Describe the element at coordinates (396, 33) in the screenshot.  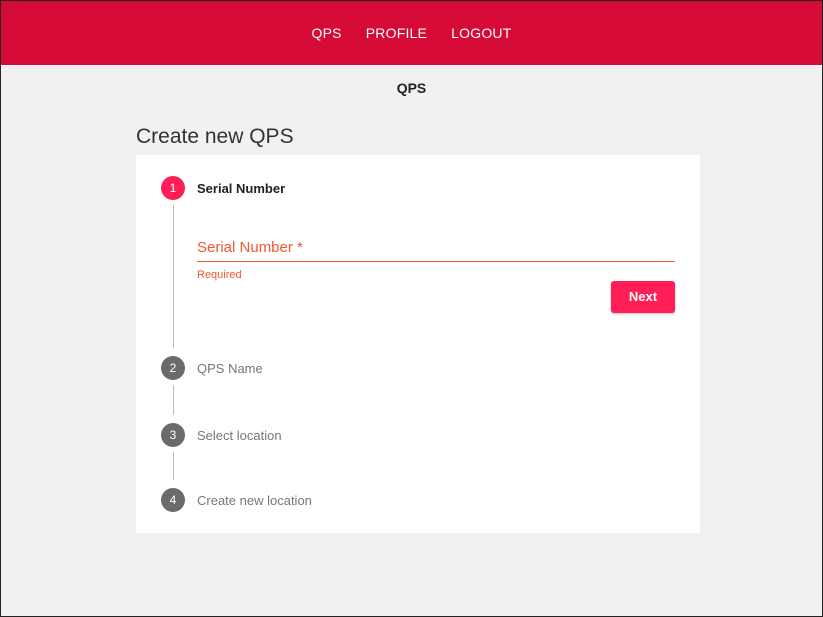
I see `nav-item-profile: PROFILE` at that location.